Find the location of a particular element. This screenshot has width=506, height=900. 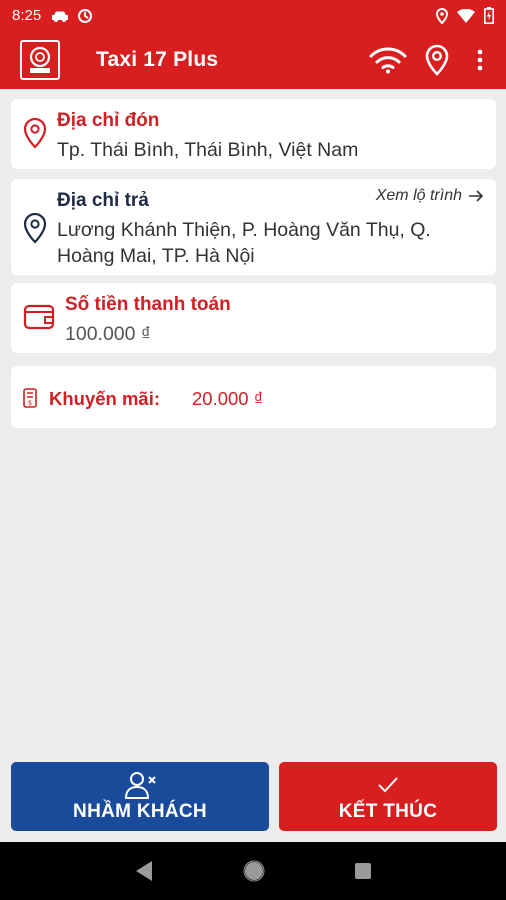

payment-label: Số tiền thanh toán is located at coordinates (148, 304).